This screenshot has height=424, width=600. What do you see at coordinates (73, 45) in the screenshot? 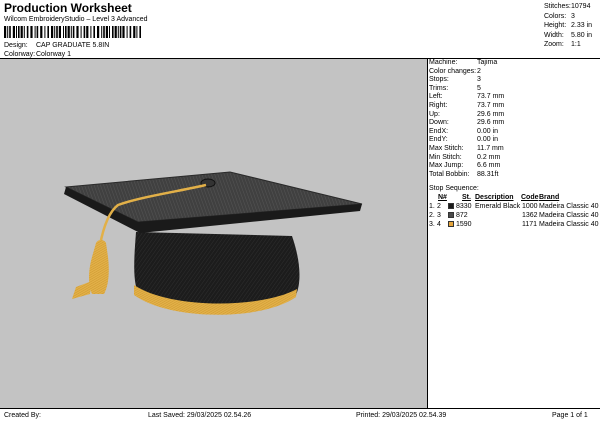
I see `design-value: CAP GRADUATE 5.8IN` at bounding box center [73, 45].